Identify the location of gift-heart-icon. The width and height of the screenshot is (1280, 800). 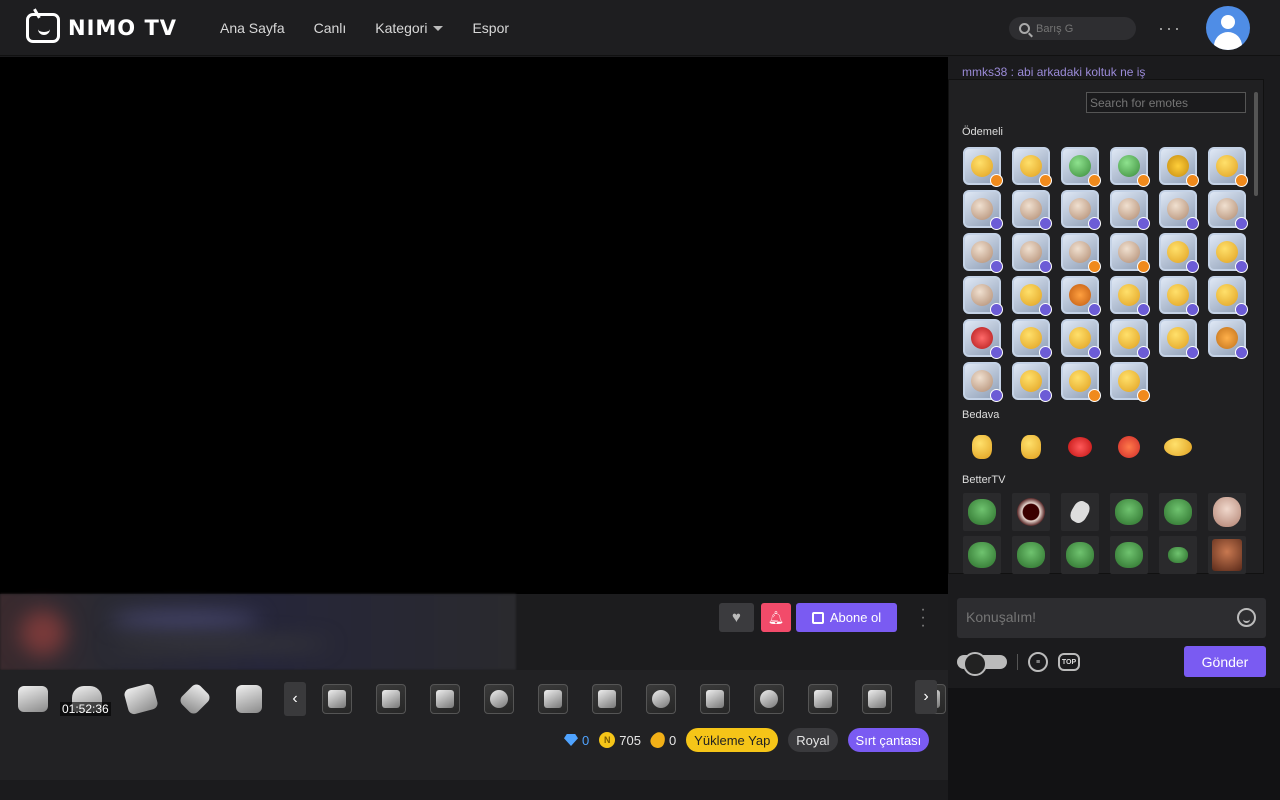
(661, 699).